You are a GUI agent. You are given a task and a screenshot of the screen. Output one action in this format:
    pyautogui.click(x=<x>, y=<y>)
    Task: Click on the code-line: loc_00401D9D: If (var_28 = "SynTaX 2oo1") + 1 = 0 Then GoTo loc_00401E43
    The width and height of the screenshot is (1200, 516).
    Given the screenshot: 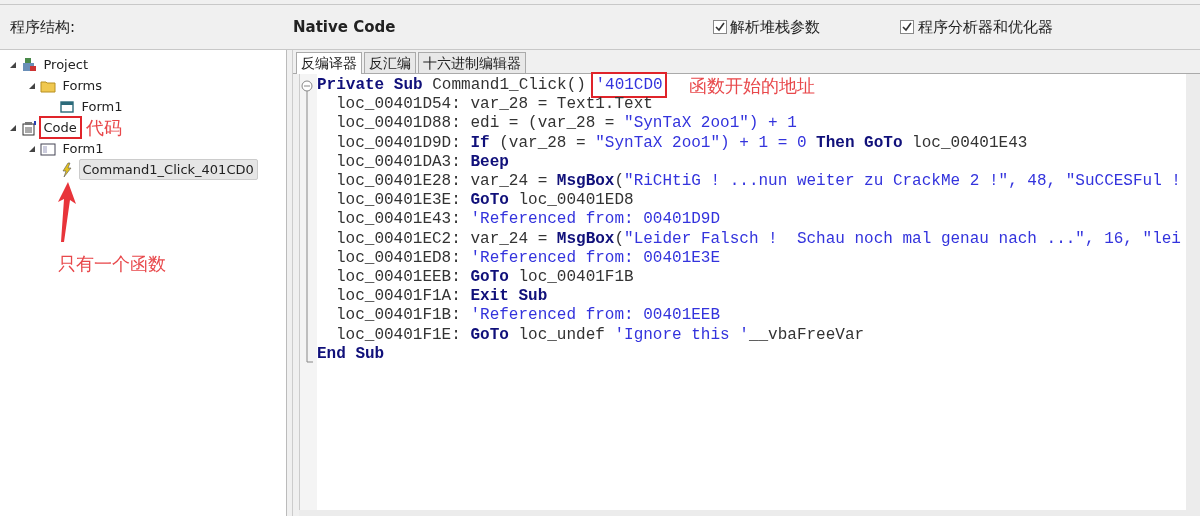 What is the action you would take?
    pyautogui.click(x=682, y=143)
    